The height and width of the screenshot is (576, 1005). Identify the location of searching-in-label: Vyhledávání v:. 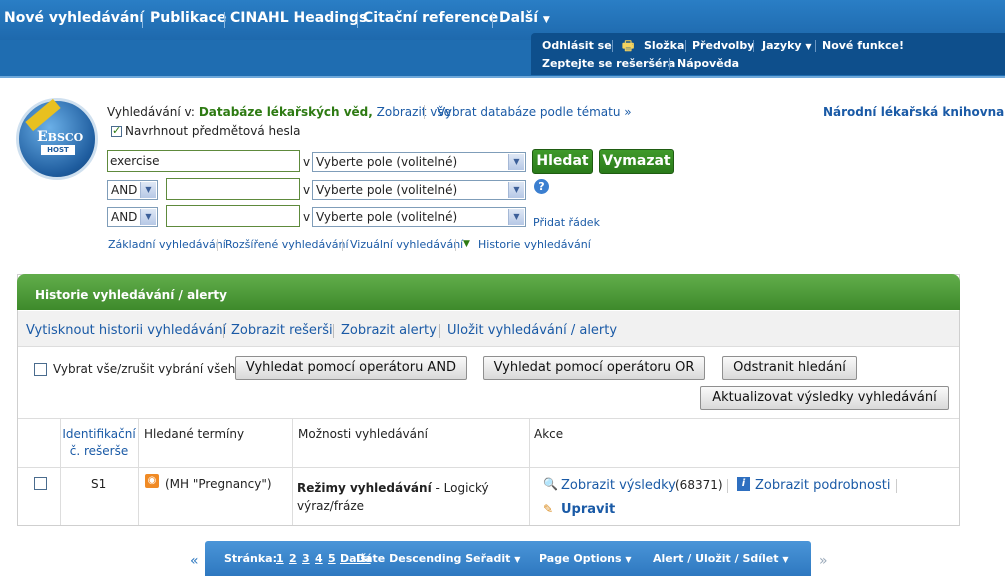
(151, 112).